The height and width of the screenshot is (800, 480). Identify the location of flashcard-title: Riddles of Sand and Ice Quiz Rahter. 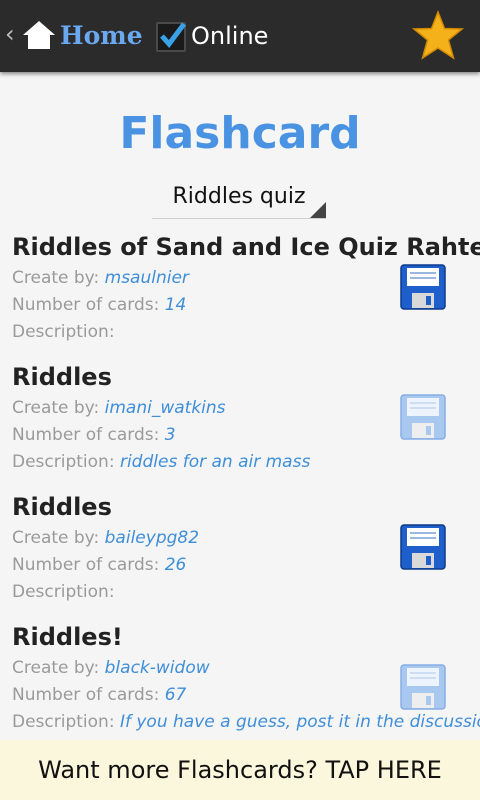
(246, 247).